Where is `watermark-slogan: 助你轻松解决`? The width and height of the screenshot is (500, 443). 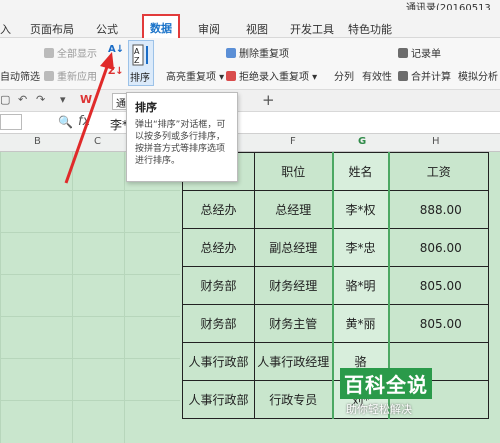
watermark-slogan: 助你轻松解决 is located at coordinates (379, 409).